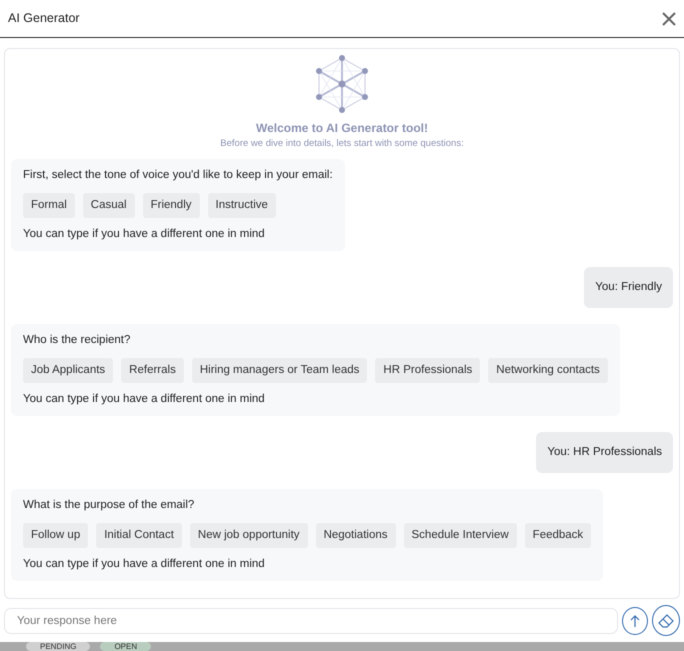 The width and height of the screenshot is (684, 651). Describe the element at coordinates (77, 340) in the screenshot. I see `question-text: Who is the recipient?` at that location.